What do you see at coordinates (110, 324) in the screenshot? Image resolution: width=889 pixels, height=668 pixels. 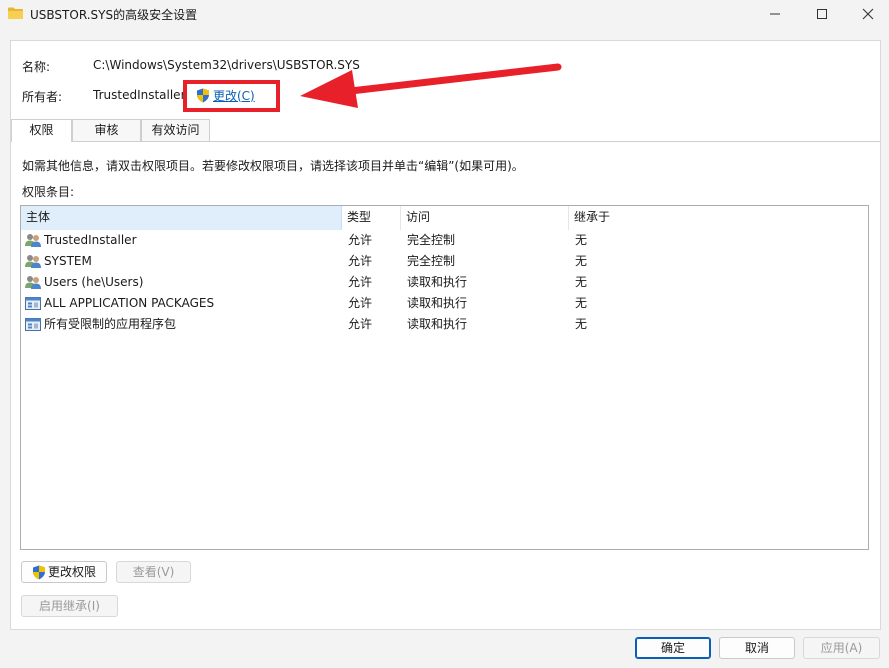 I see `principal-name: 所有受限制的应用程序包` at bounding box center [110, 324].